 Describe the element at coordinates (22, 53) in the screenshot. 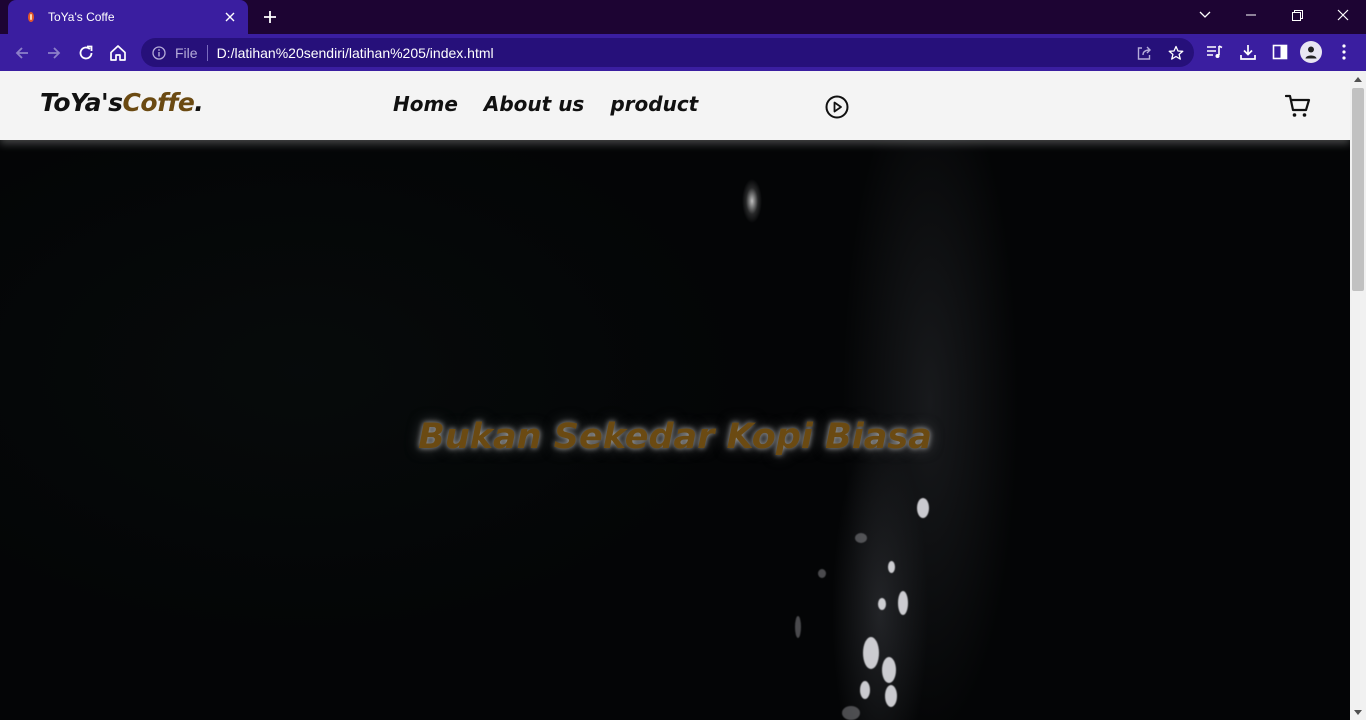

I see `back-icon` at that location.